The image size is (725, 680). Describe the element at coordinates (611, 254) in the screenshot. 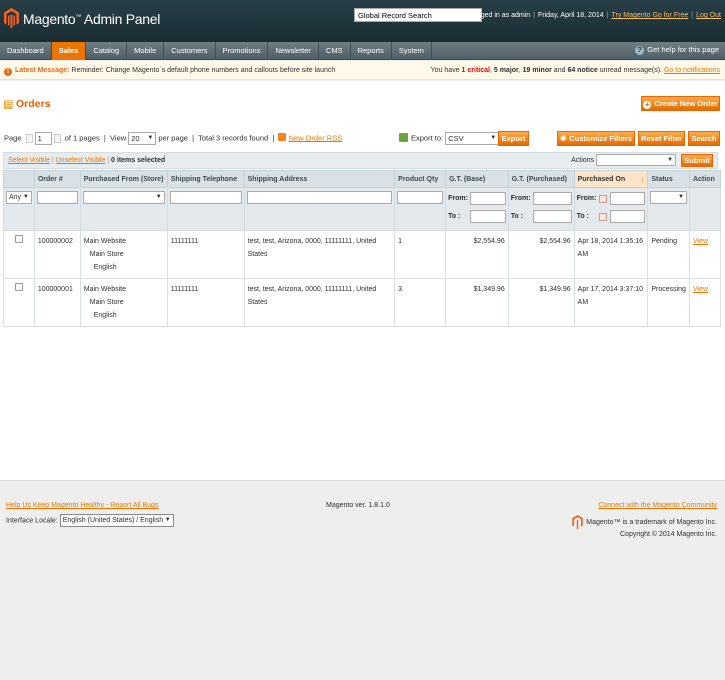

I see `purchased-on: Apr 18, 2014 1:35:16 AM` at that location.